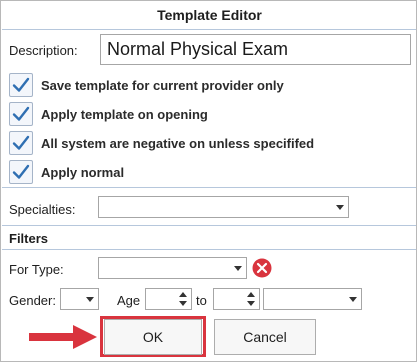 Image resolution: width=417 pixels, height=362 pixels. I want to click on option-label: Apply normal, so click(83, 172).